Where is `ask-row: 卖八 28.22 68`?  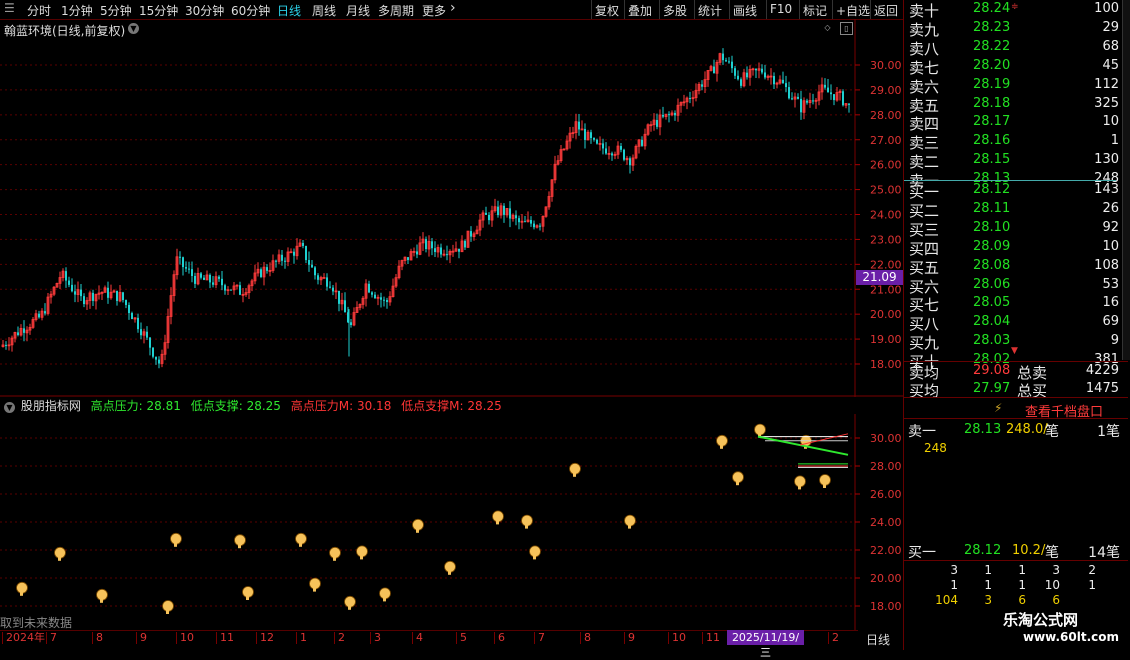 ask-row: 卖八 28.22 68 is located at coordinates (1013, 48).